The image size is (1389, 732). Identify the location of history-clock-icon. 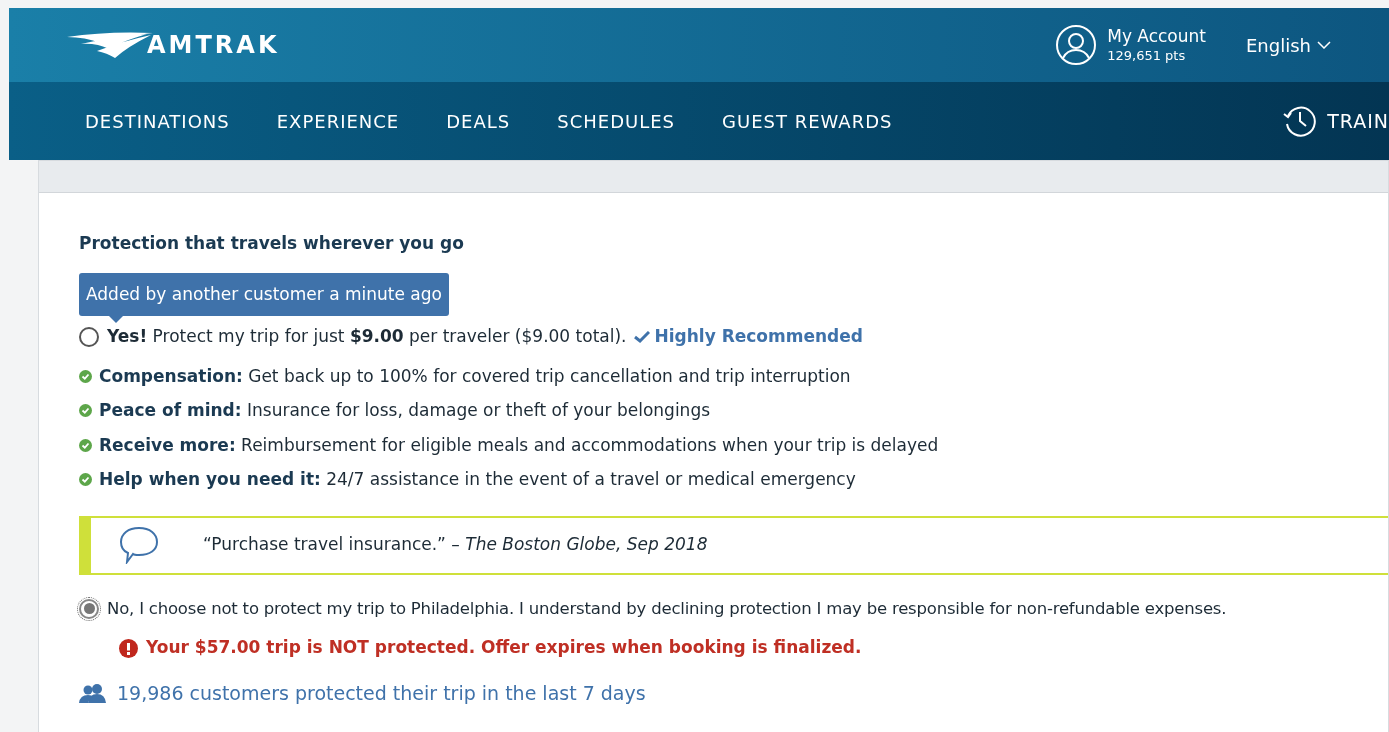
(1300, 121).